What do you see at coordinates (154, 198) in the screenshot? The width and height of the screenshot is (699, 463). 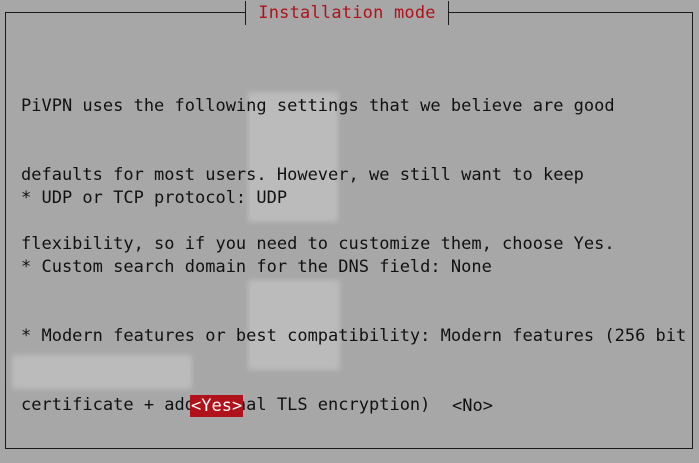 I see `setting-protocol: * UDP or TCP protocol: UDP` at bounding box center [154, 198].